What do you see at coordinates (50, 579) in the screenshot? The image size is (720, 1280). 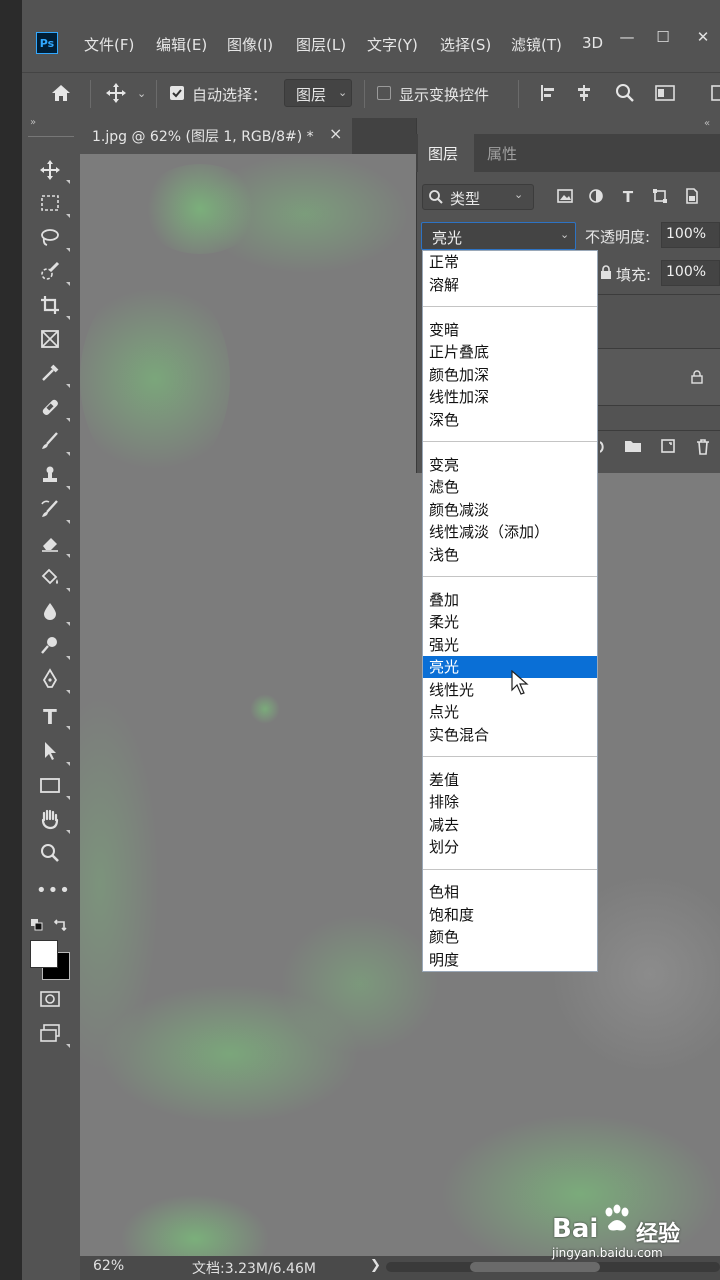 I see `paint-bucket-tool-icon` at bounding box center [50, 579].